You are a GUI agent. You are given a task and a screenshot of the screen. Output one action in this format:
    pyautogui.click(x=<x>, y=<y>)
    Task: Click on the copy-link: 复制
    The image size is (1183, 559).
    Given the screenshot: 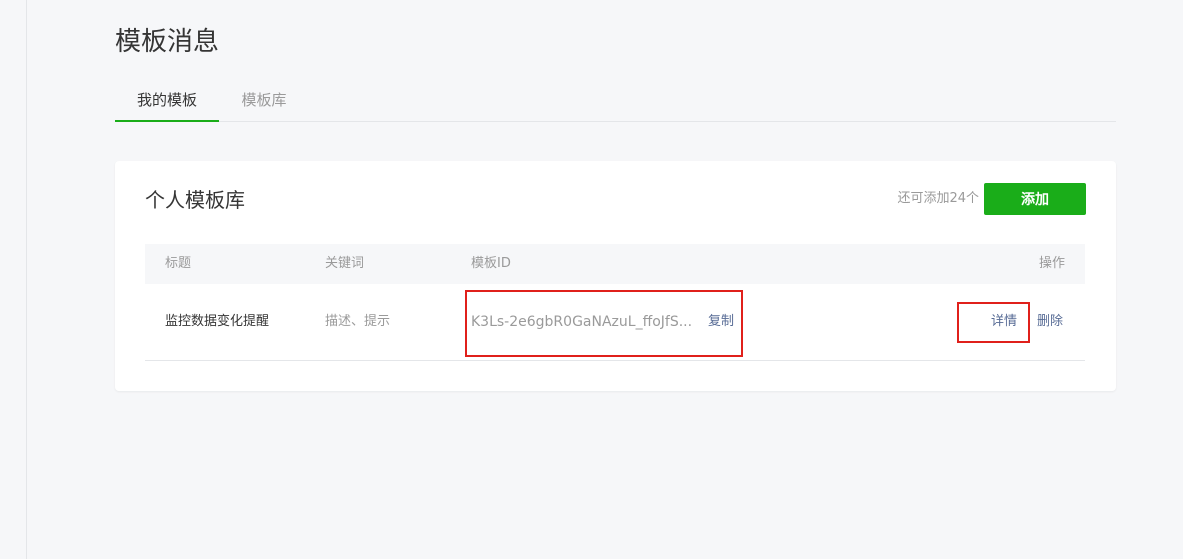 What is the action you would take?
    pyautogui.click(x=721, y=322)
    